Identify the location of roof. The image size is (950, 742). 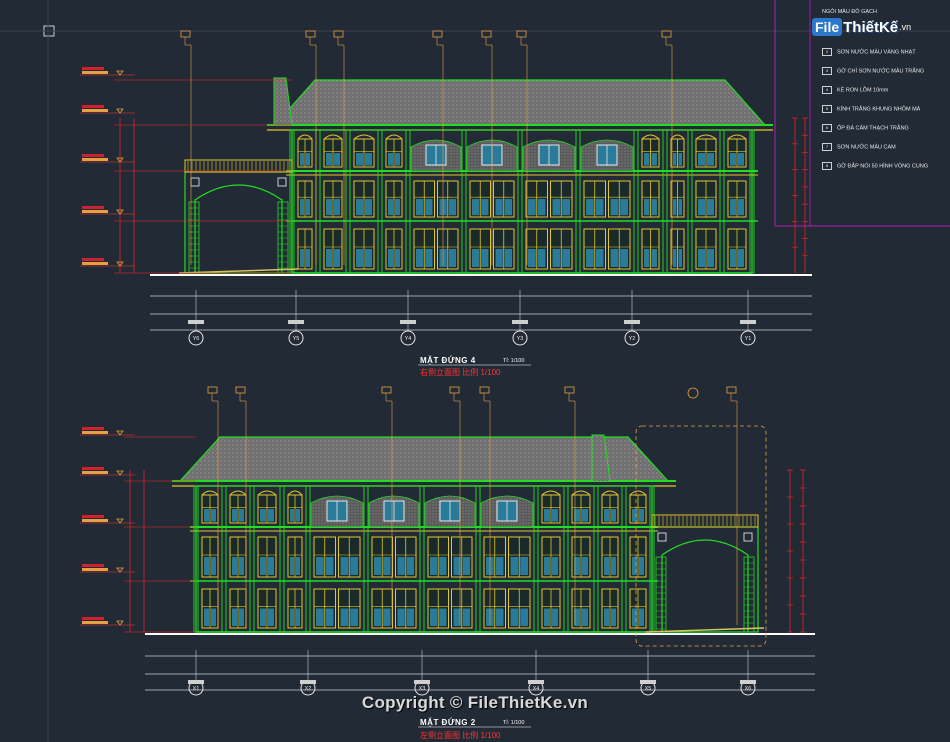
(520, 102).